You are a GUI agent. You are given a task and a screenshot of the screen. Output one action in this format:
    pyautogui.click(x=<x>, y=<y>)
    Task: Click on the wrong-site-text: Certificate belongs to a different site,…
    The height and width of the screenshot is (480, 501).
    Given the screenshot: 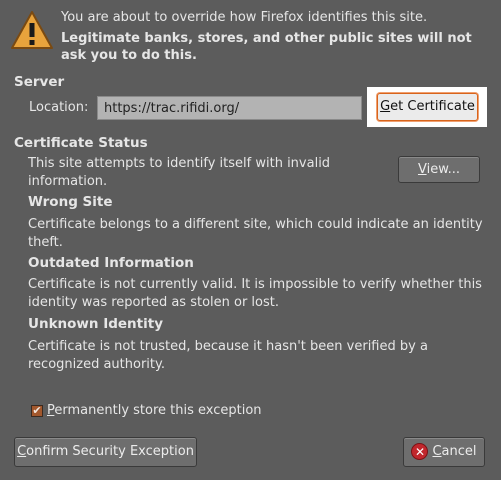 What is the action you would take?
    pyautogui.click(x=260, y=234)
    